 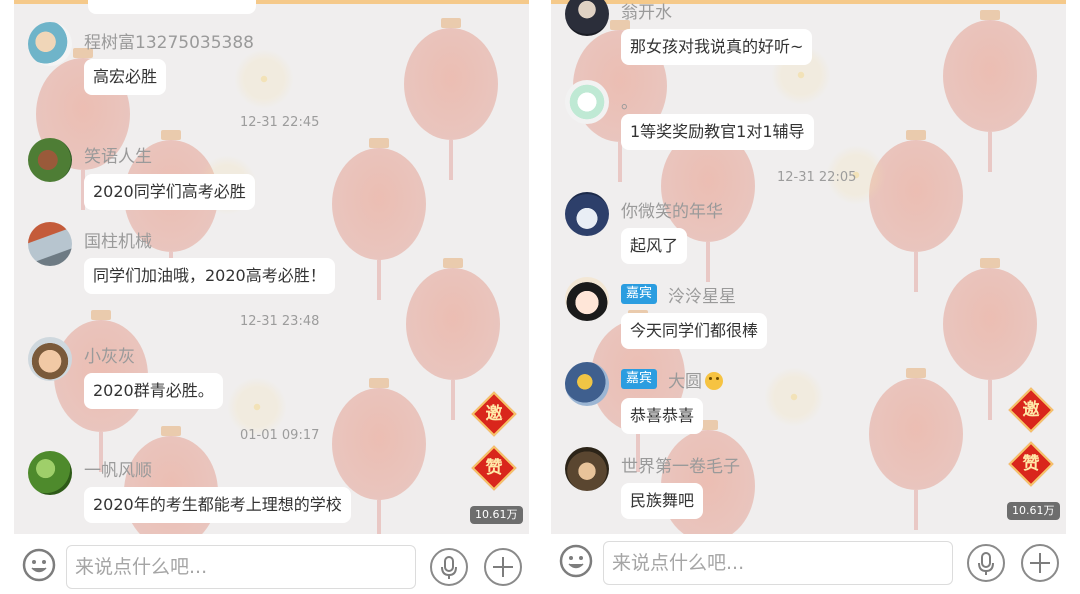 What do you see at coordinates (169, 43) in the screenshot?
I see `sender-name: 程树富13275035388` at bounding box center [169, 43].